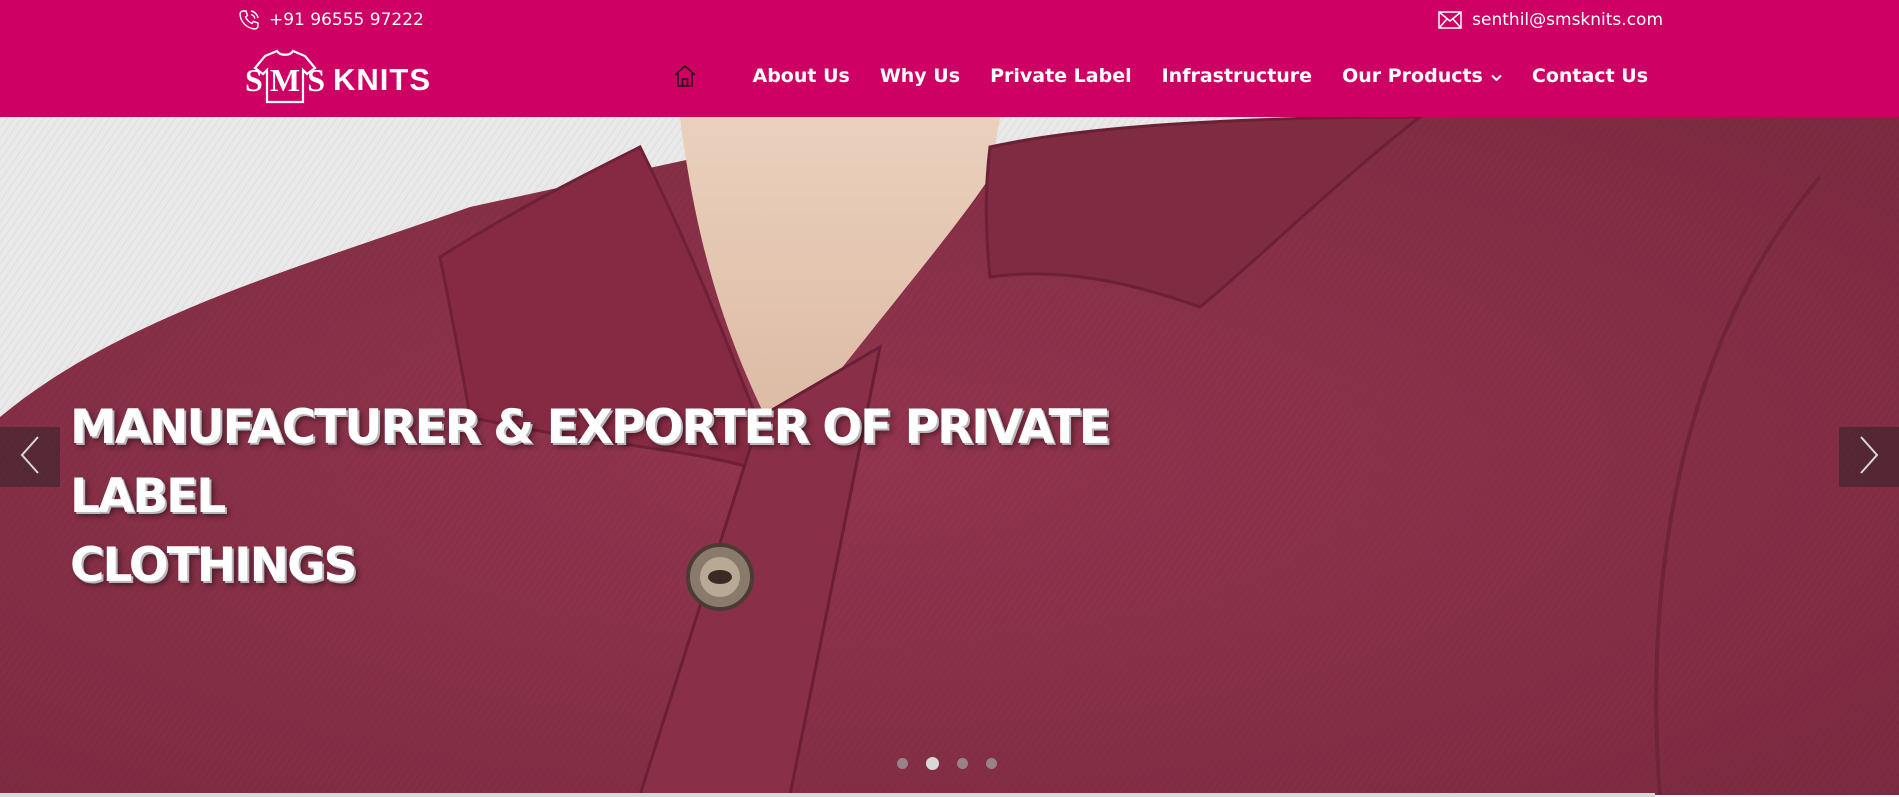 The width and height of the screenshot is (1899, 797). I want to click on nav-contact-us: Contact Us, so click(1590, 76).